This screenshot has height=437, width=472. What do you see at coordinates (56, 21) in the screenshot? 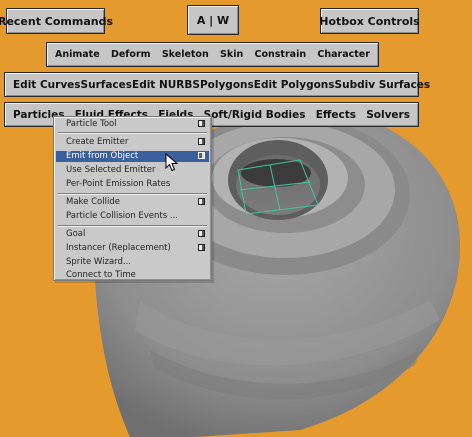
I see `recent-commands-button: Recent Commands` at bounding box center [56, 21].